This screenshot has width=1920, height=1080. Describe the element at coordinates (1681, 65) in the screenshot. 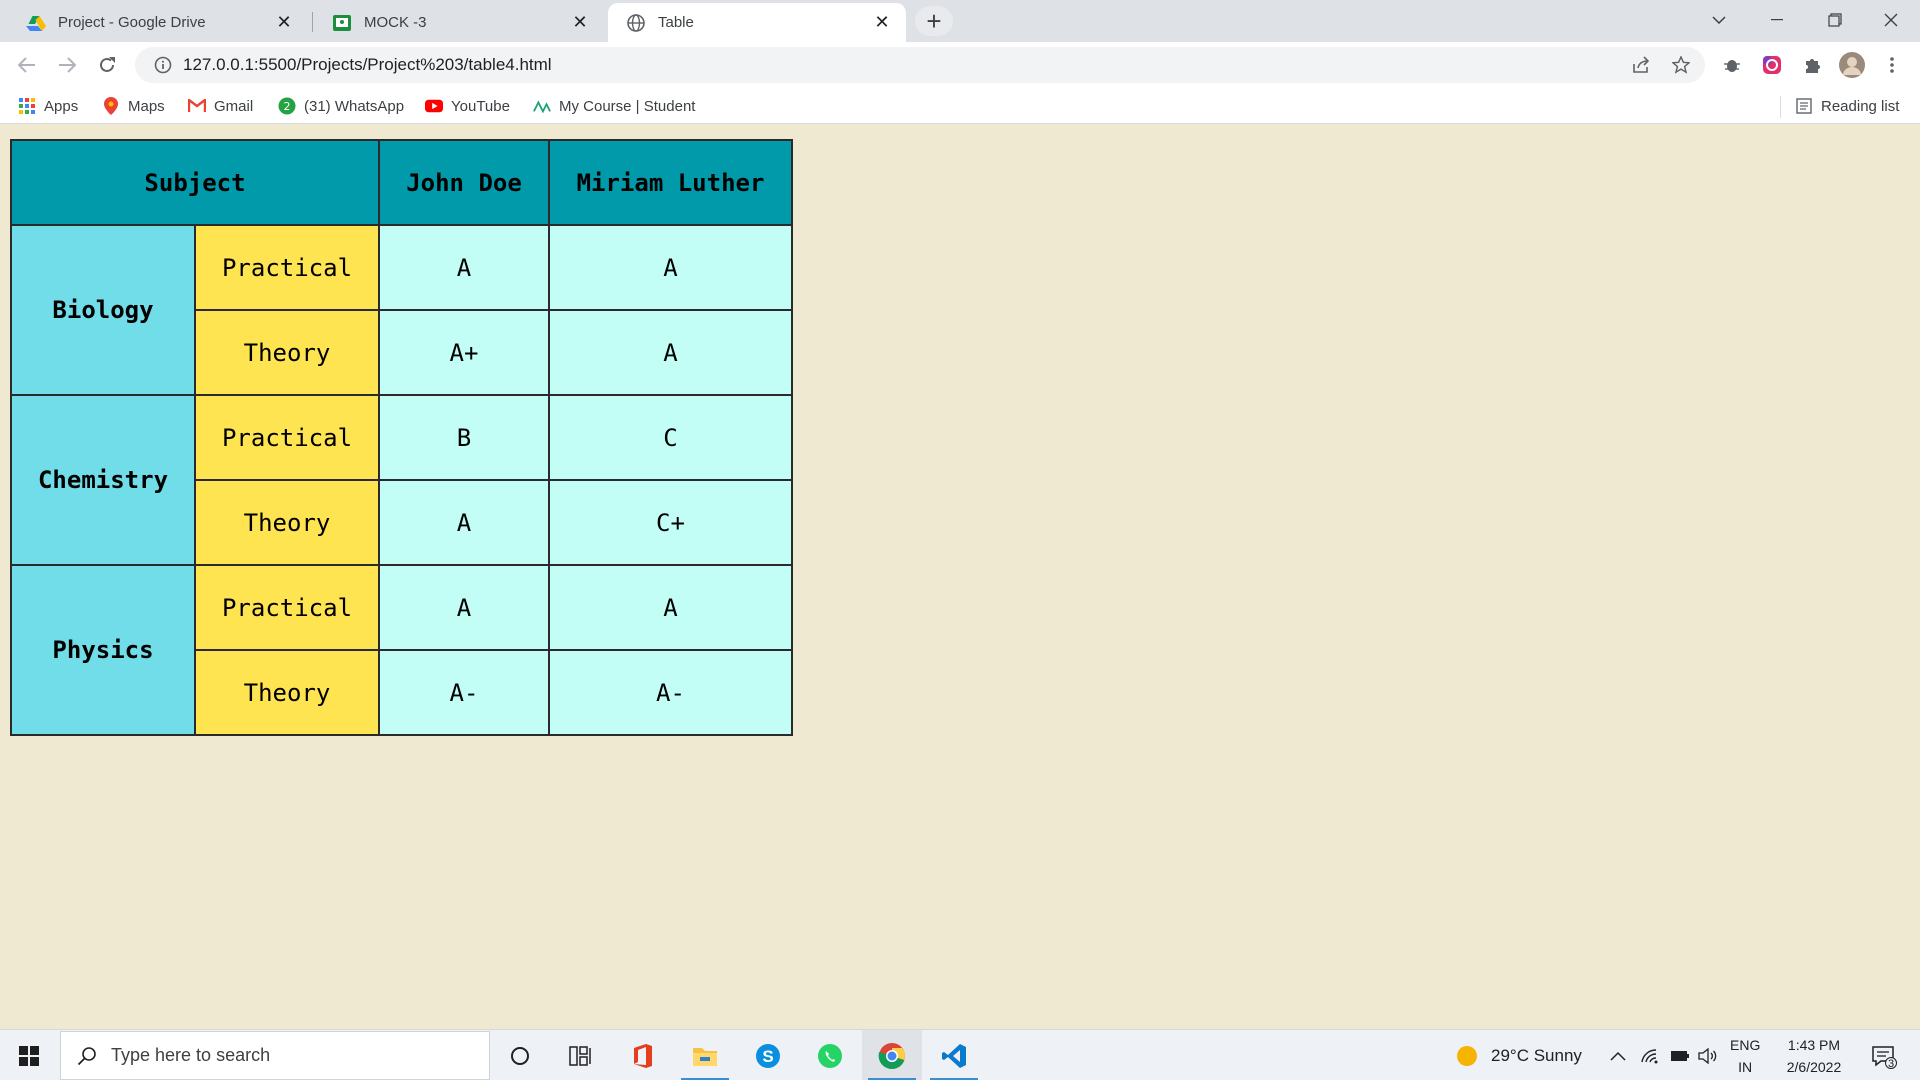

I see `bookmark-star-icon` at that location.